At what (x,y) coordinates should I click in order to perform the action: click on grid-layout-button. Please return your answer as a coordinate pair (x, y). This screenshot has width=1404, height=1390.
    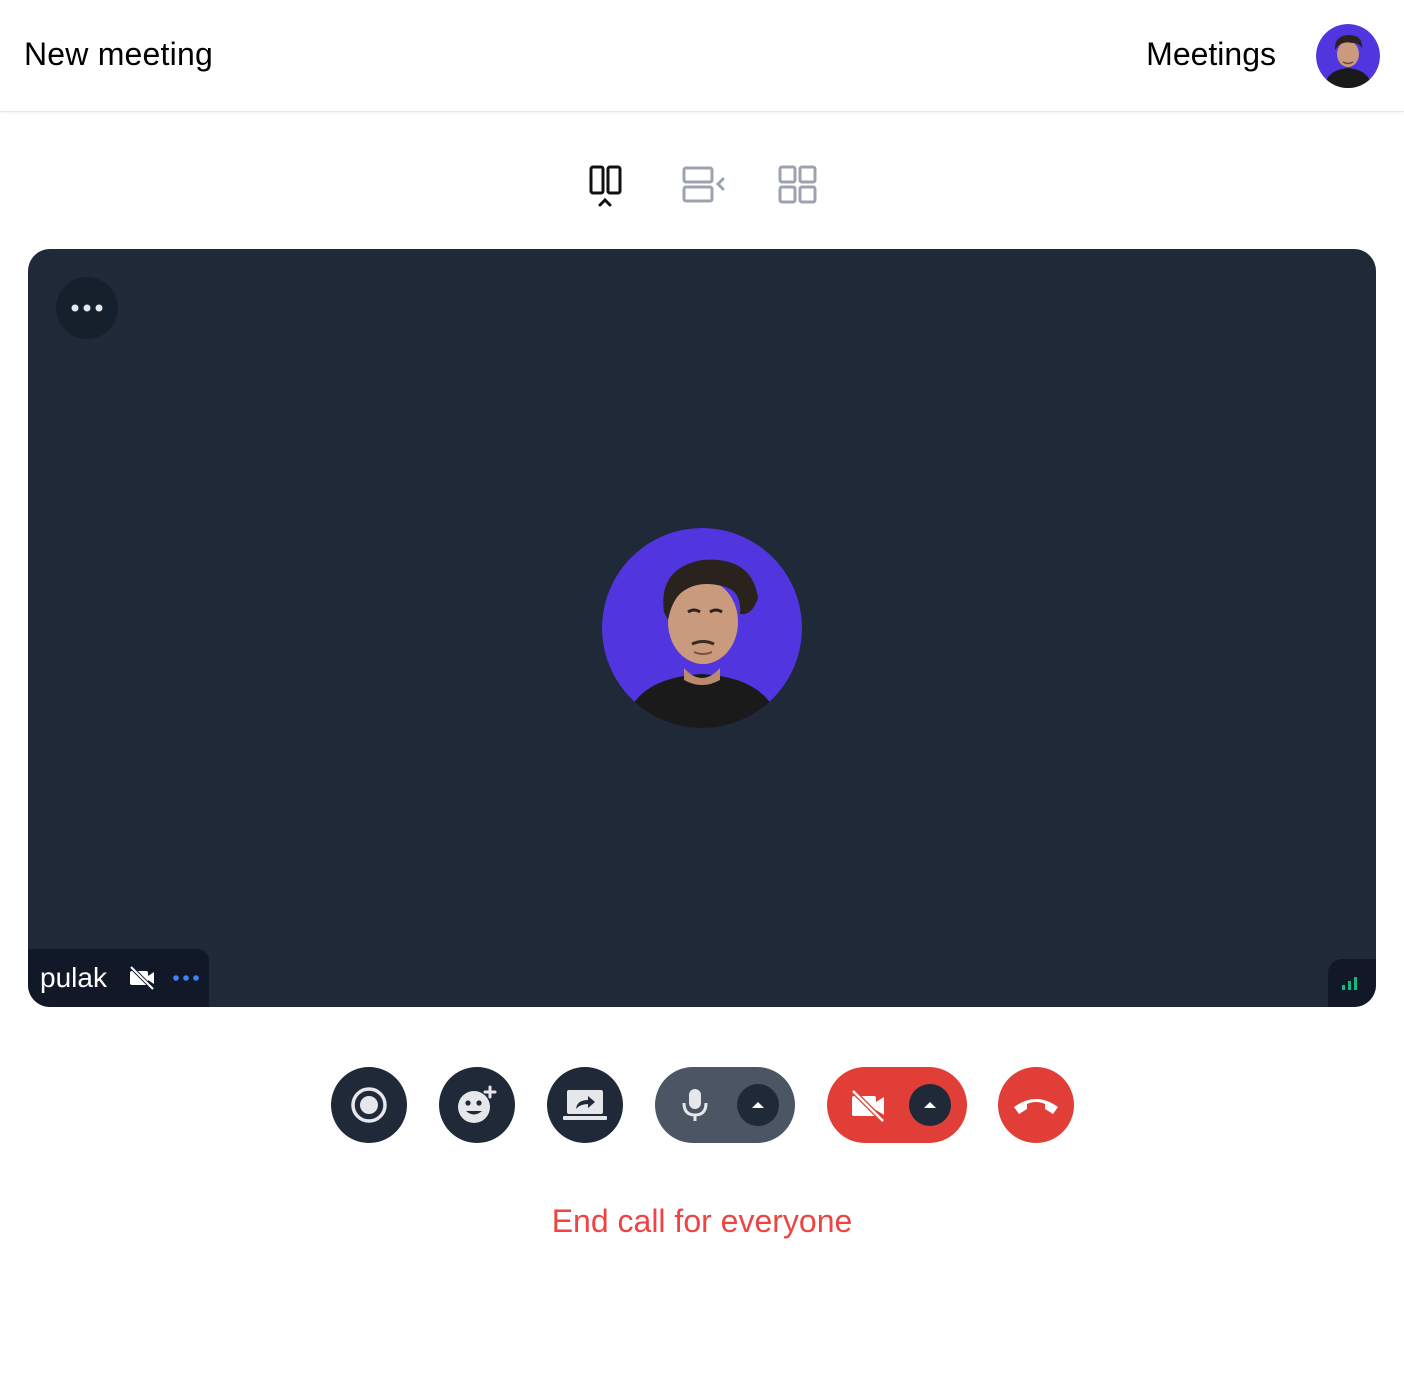
    Looking at the image, I should click on (798, 185).